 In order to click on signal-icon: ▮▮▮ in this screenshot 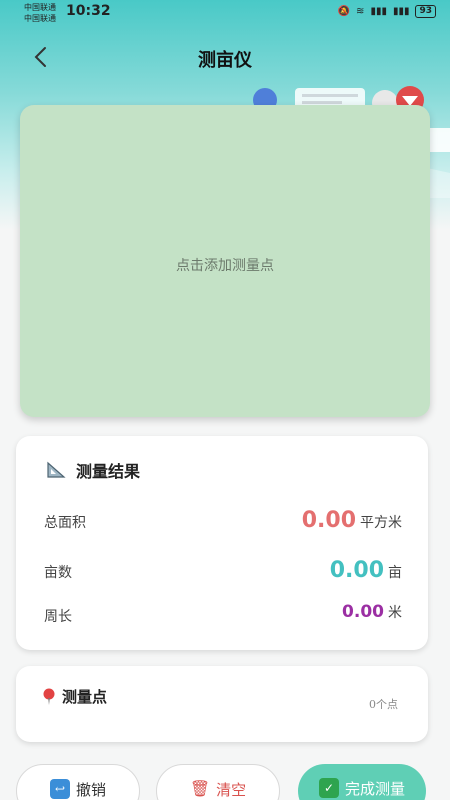, I will do `click(378, 11)`.